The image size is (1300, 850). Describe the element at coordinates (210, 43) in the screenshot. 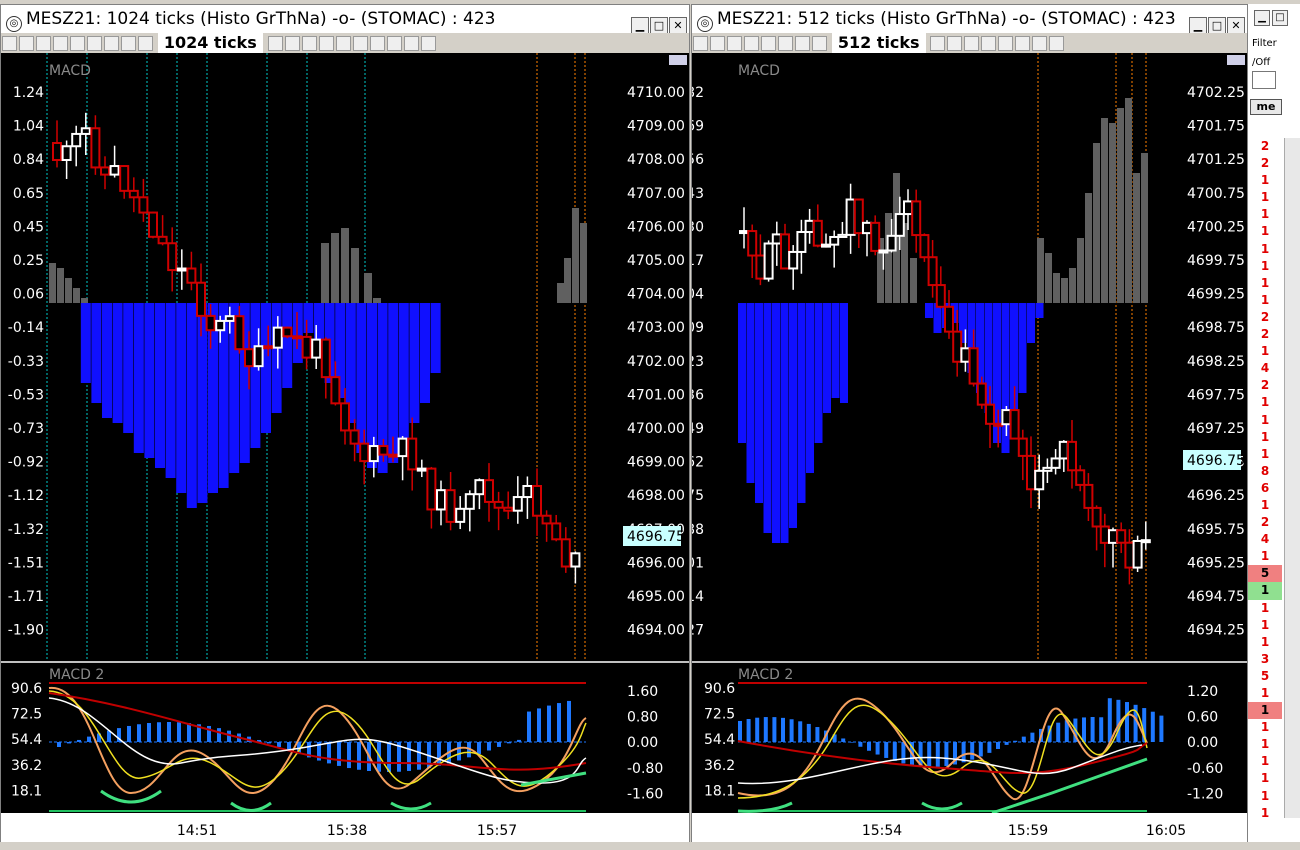

I see `tick-interval-selector: 1024 ticks` at that location.